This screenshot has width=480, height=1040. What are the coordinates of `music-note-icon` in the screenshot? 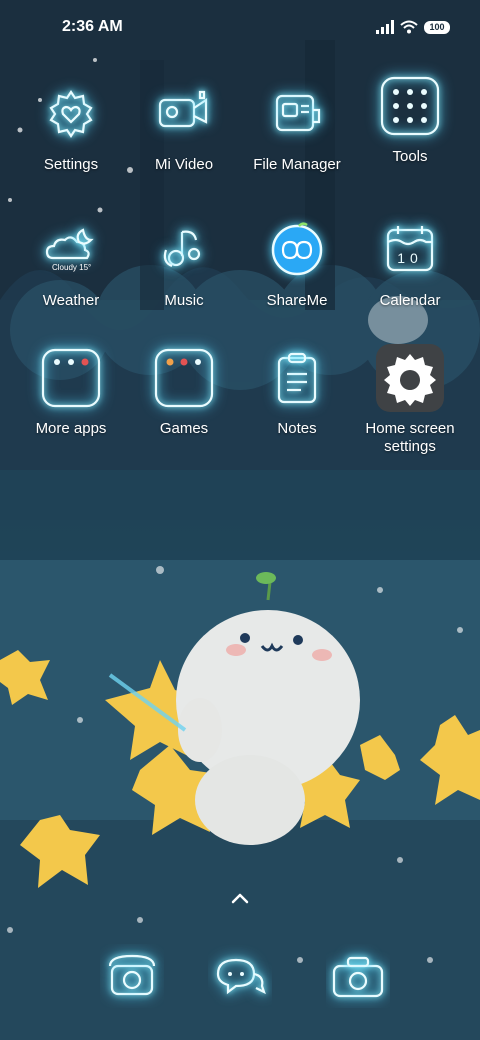 It's located at (184, 250).